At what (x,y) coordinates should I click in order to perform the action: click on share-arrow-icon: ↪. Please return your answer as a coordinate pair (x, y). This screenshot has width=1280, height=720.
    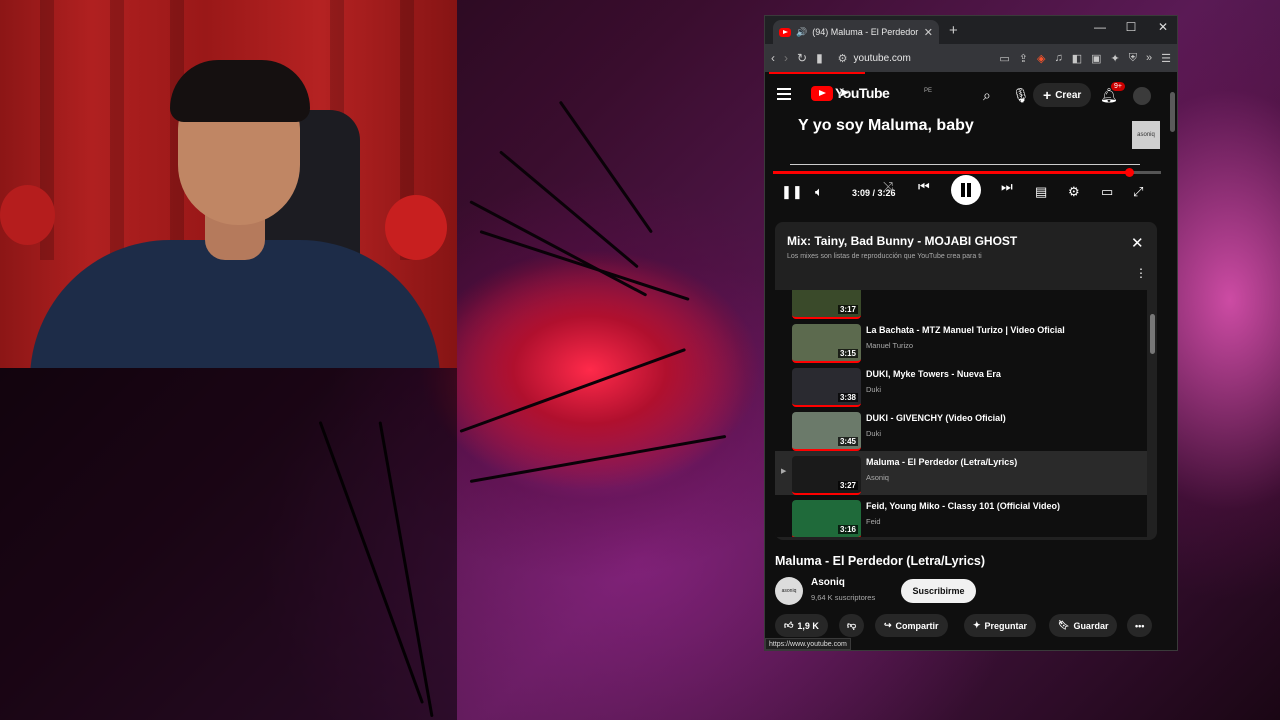
    Looking at the image, I should click on (888, 625).